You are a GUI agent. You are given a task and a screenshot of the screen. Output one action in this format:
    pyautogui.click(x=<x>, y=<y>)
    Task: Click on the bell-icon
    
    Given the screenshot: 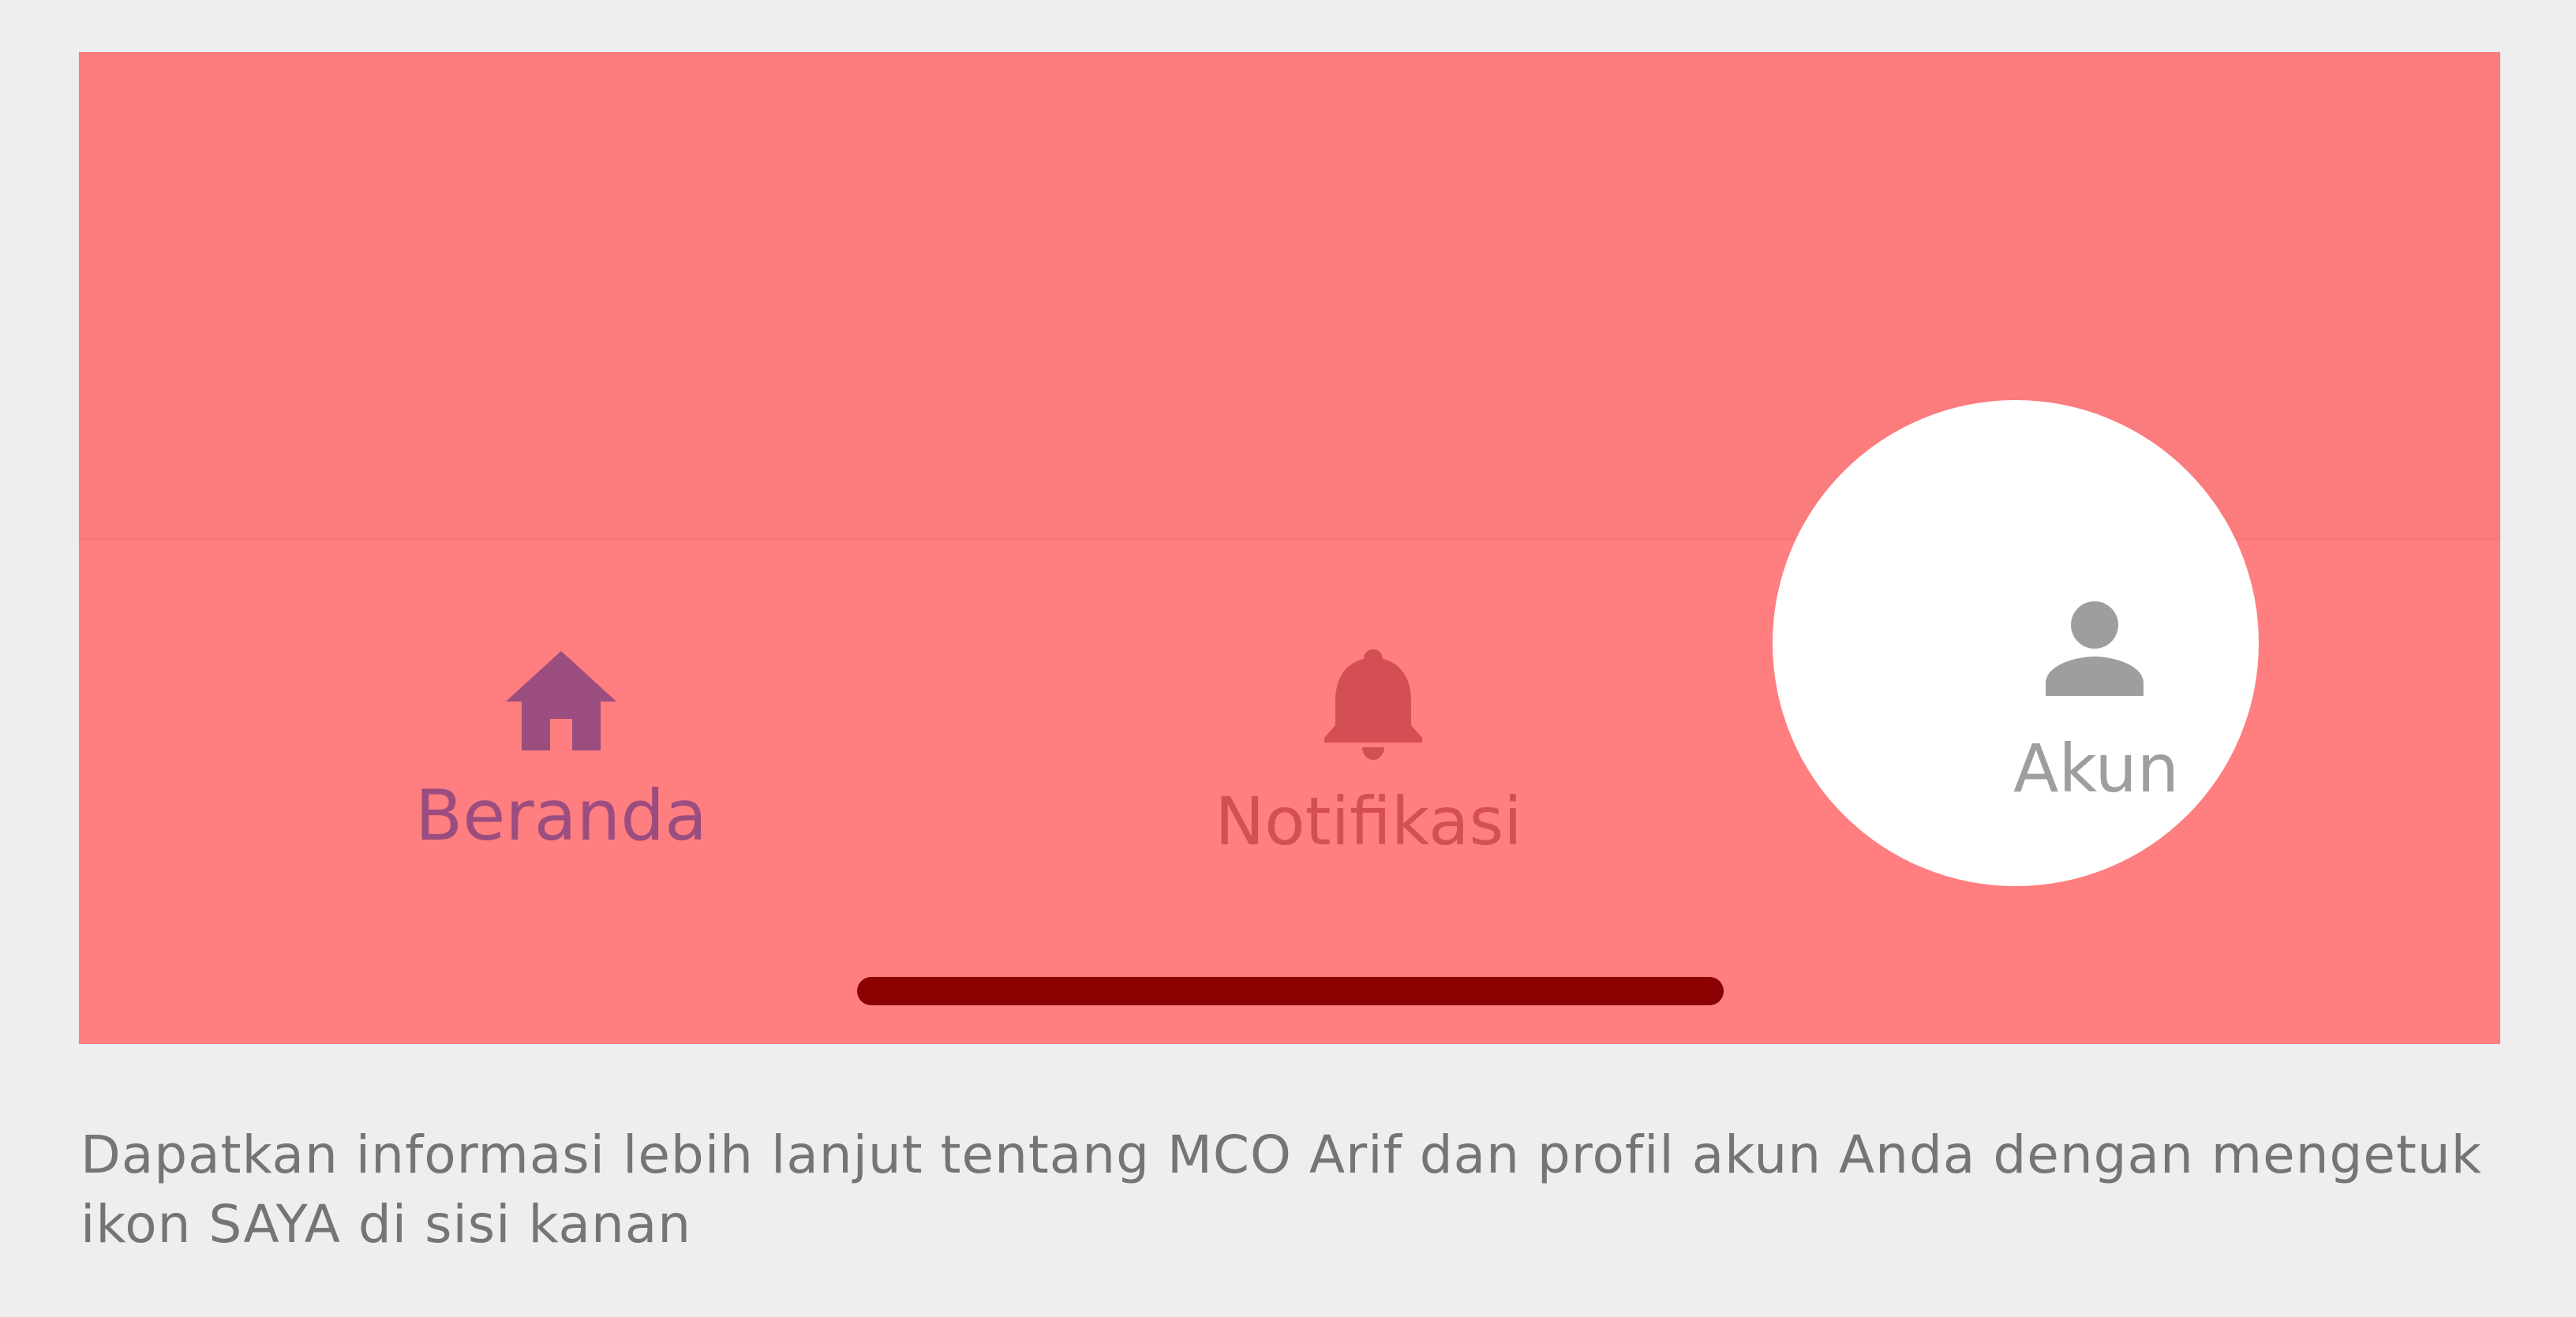 What is the action you would take?
    pyautogui.click(x=1373, y=704)
    